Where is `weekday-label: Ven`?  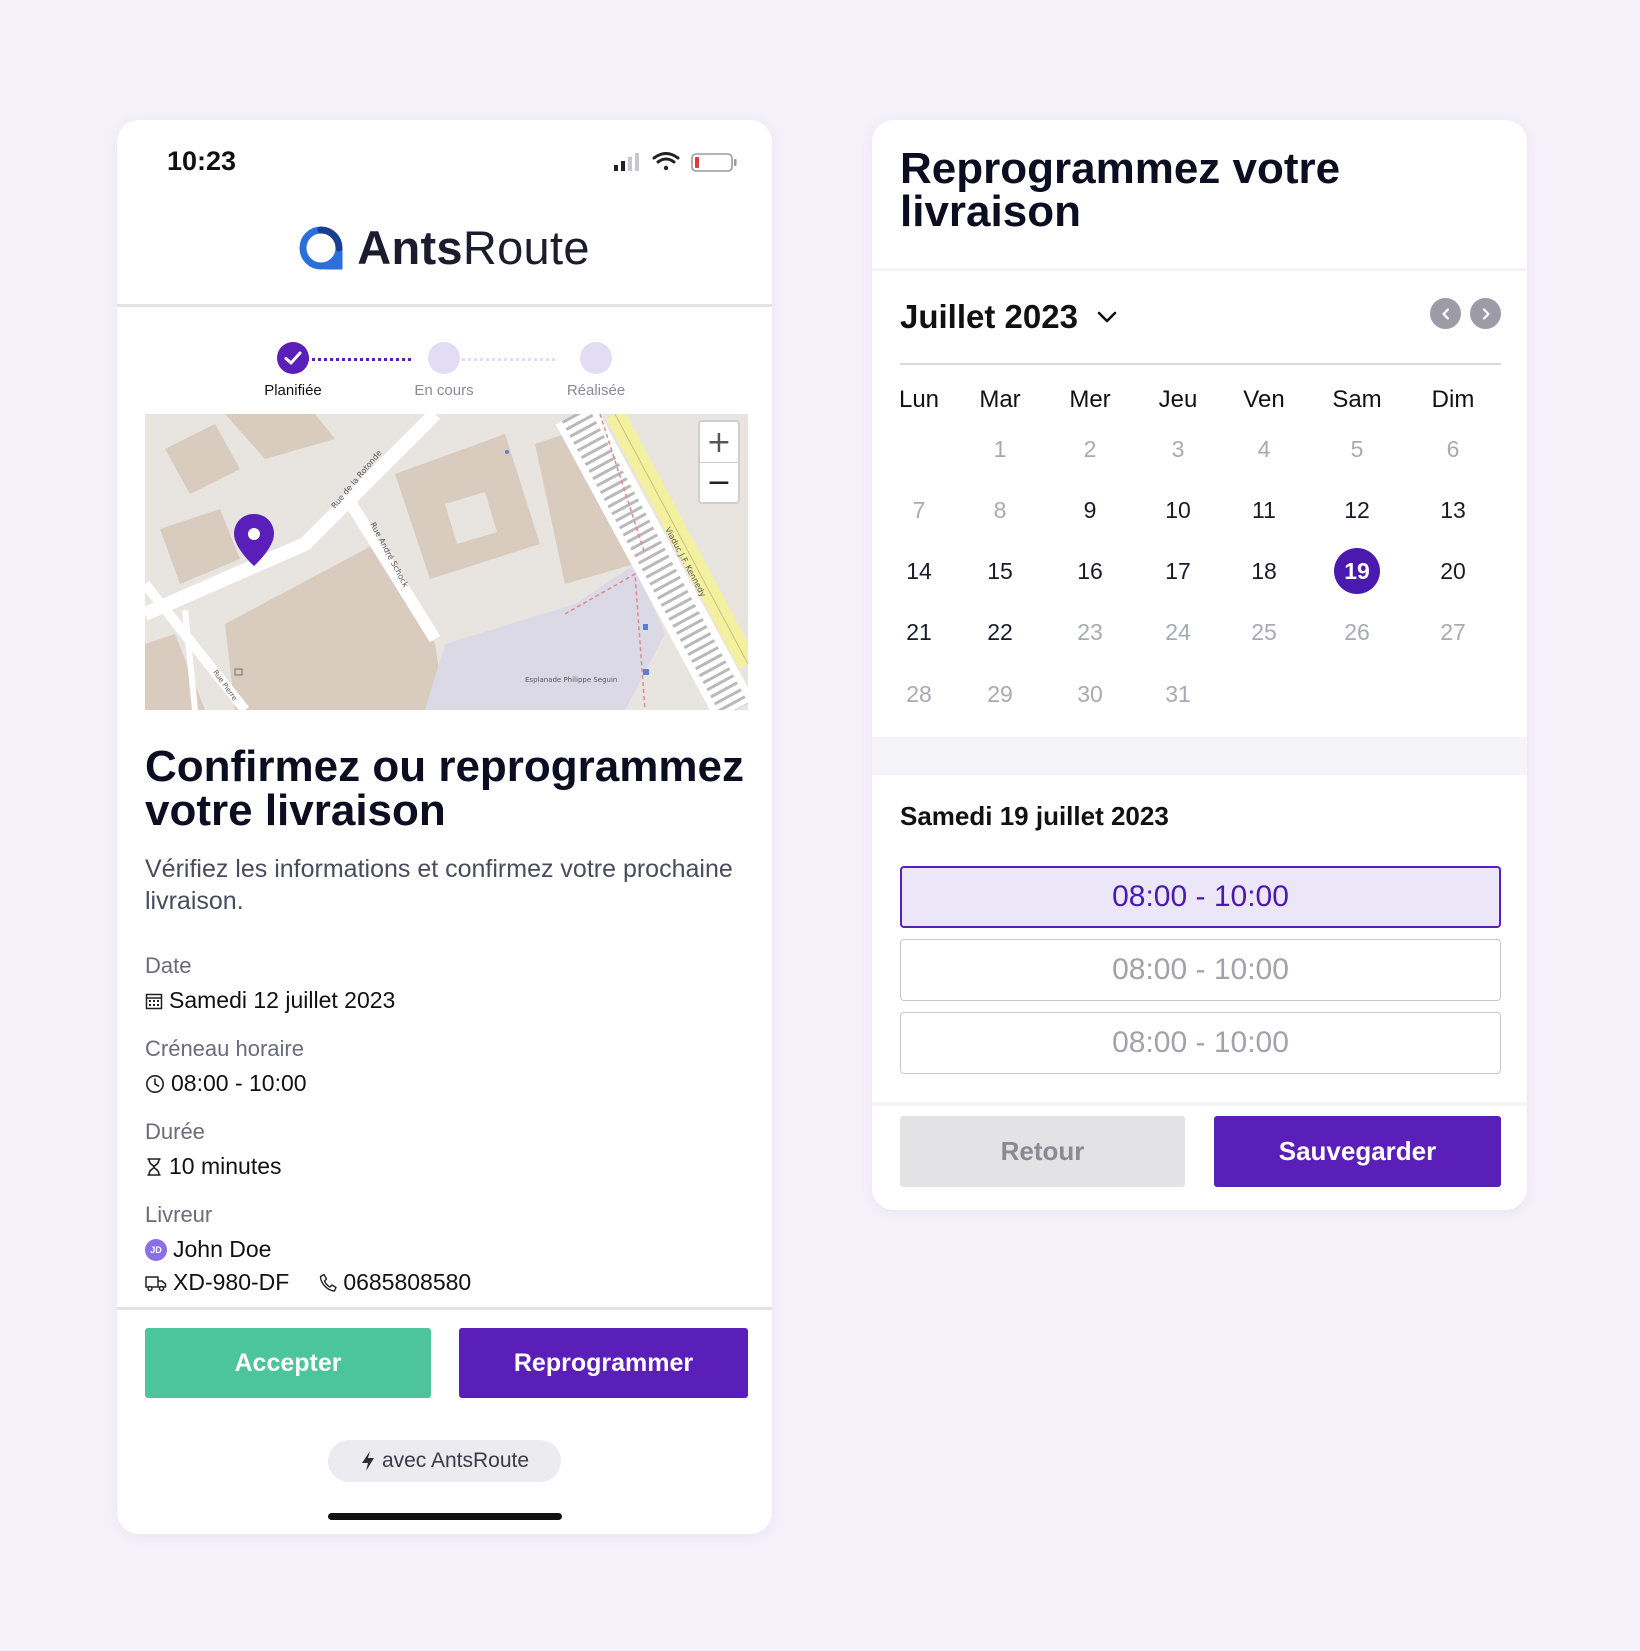 weekday-label: Ven is located at coordinates (1264, 399).